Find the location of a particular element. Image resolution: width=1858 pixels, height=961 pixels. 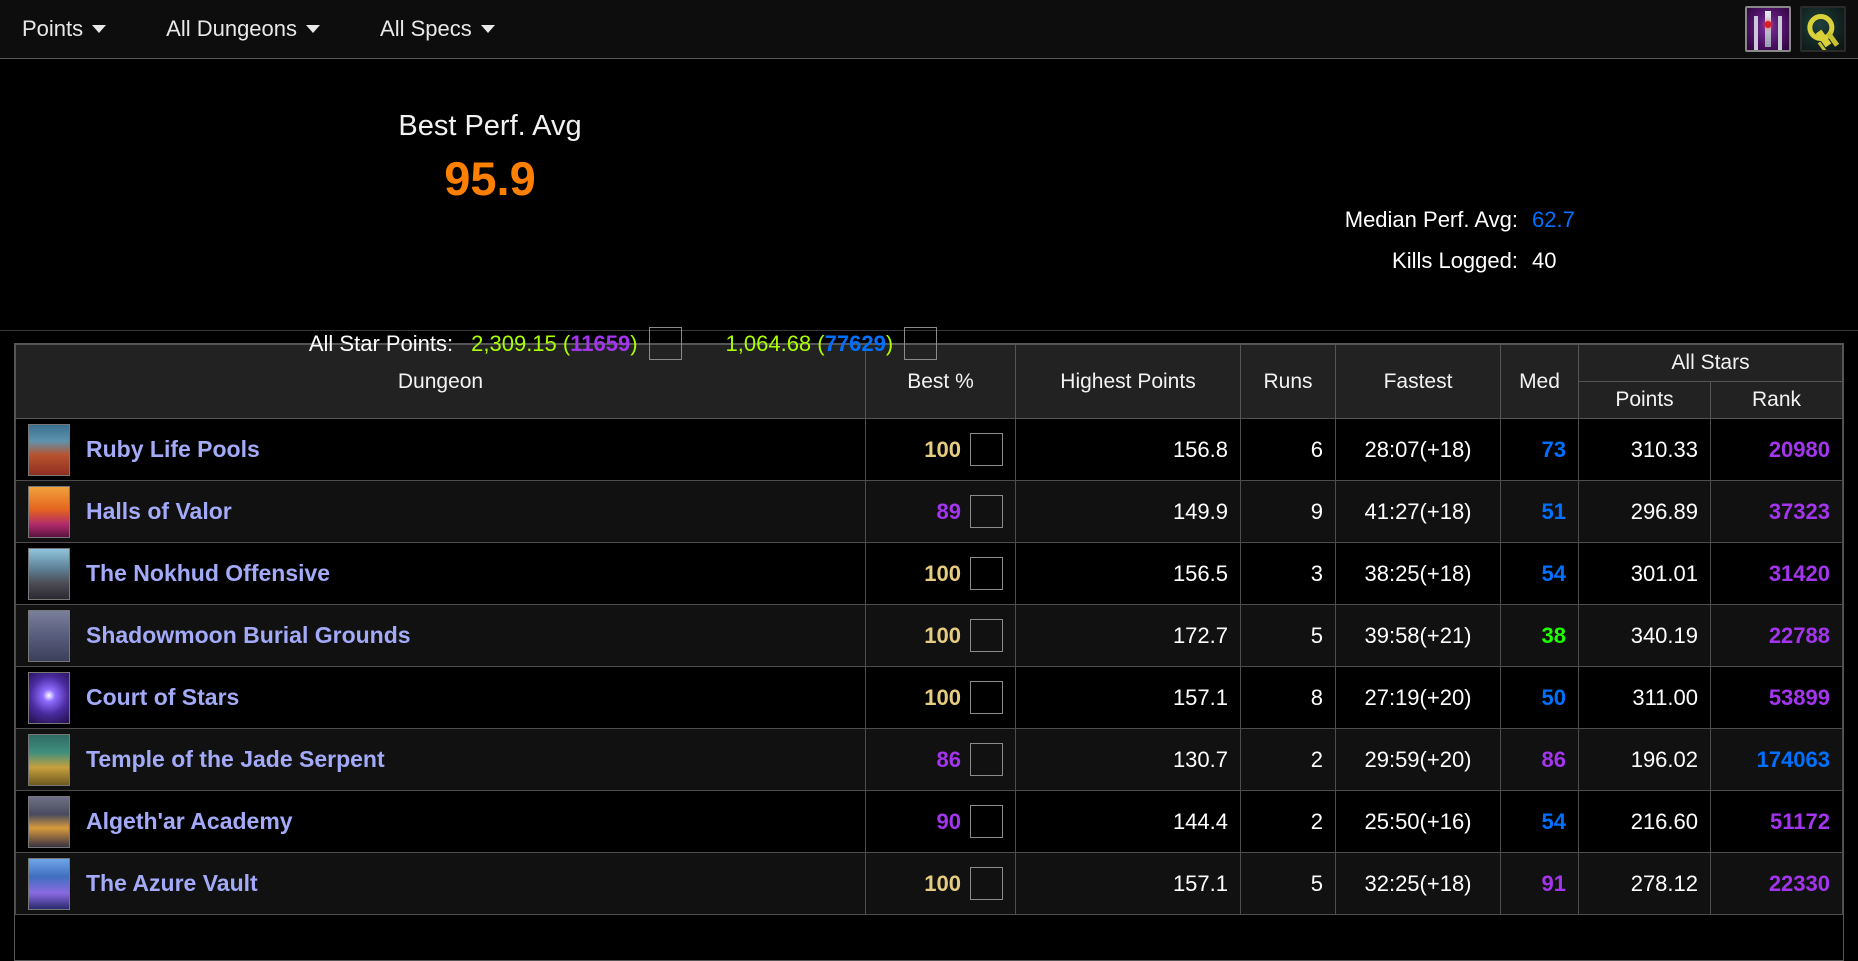

cell-runs: 8 is located at coordinates (1288, 697).